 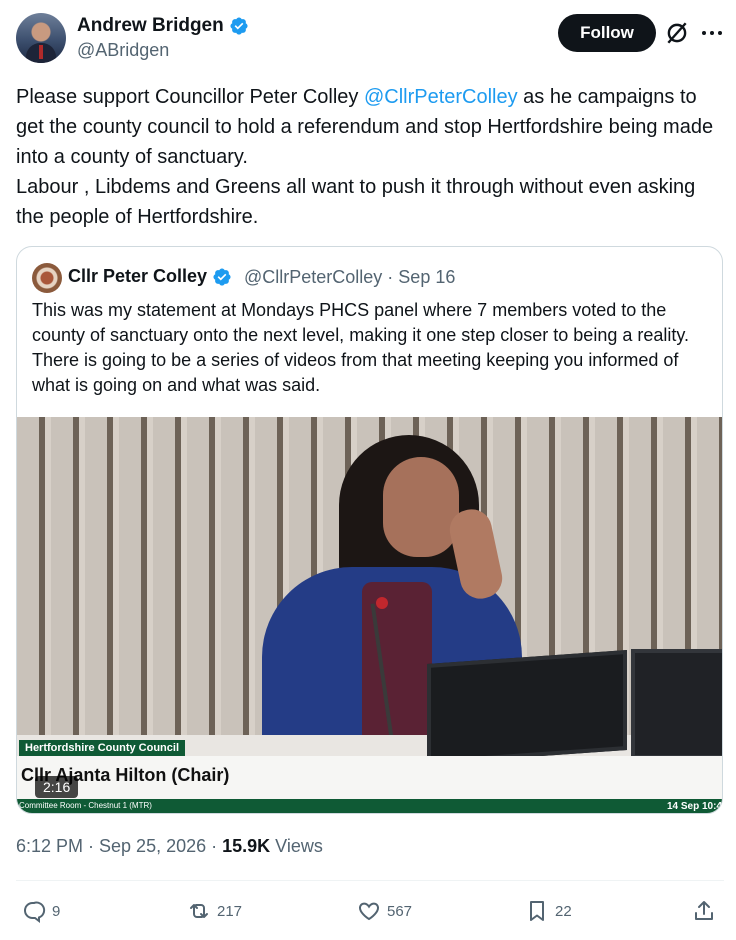 What do you see at coordinates (85, 805) in the screenshot?
I see `video-room-label: Committee Room - Chestnut 1 (MTR)` at bounding box center [85, 805].